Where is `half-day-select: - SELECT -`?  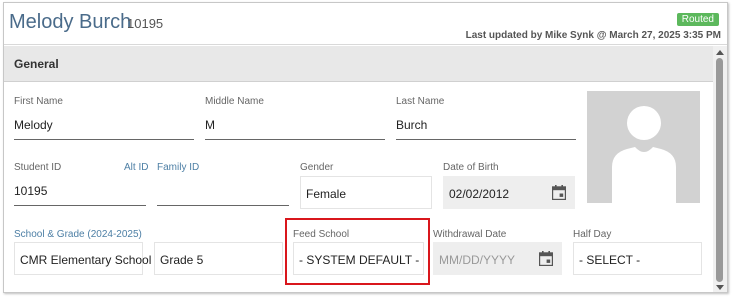 half-day-select: - SELECT - is located at coordinates (637, 258).